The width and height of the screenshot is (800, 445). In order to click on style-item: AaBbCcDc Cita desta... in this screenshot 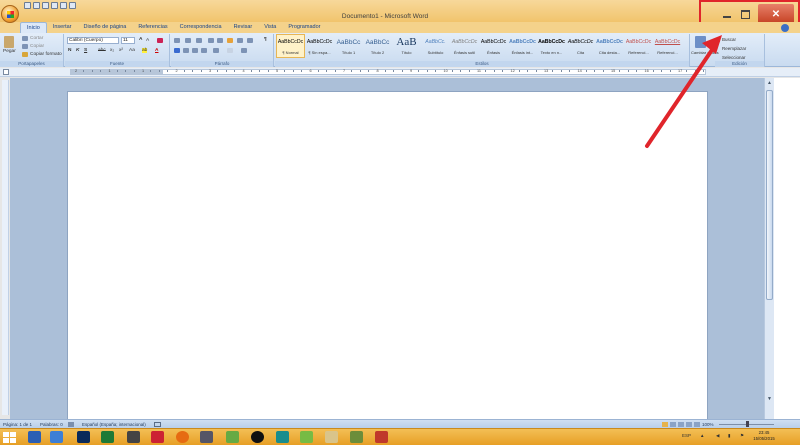, I will do `click(609, 46)`.